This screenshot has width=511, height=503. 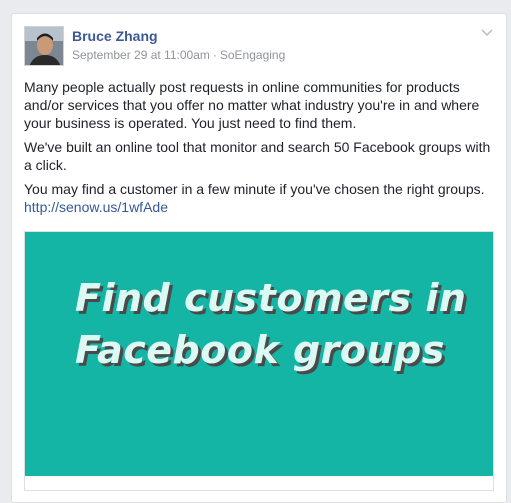 I want to click on avatar-image, so click(x=44, y=46).